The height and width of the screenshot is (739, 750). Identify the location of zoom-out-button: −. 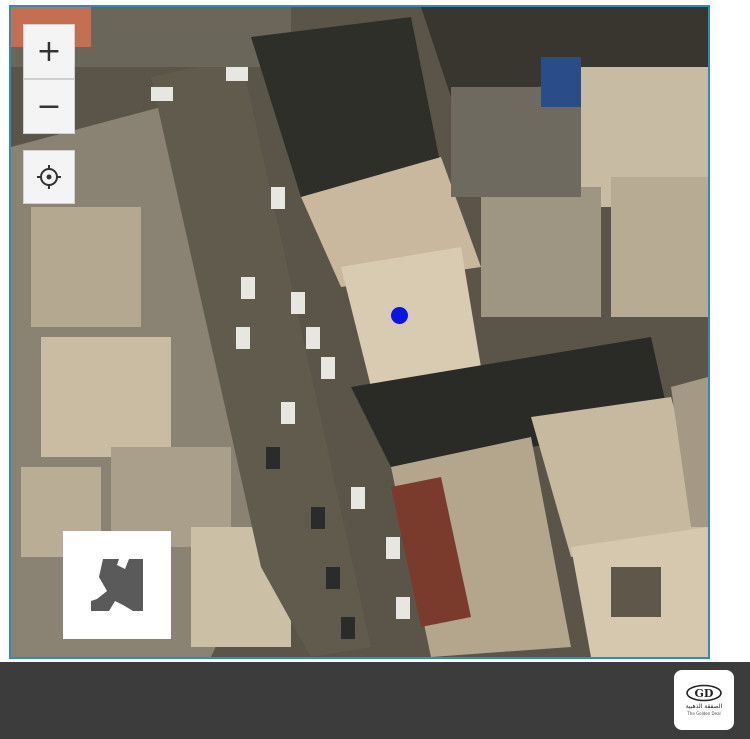
(49, 106).